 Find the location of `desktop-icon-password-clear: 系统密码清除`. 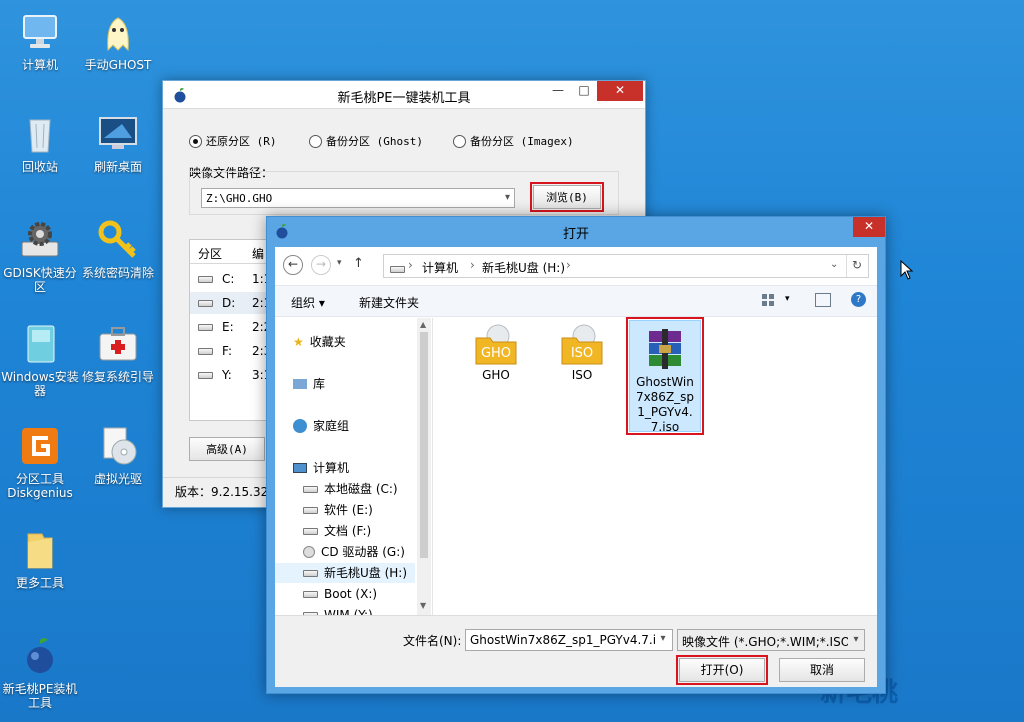

desktop-icon-password-clear: 系统密码清除 is located at coordinates (118, 249).